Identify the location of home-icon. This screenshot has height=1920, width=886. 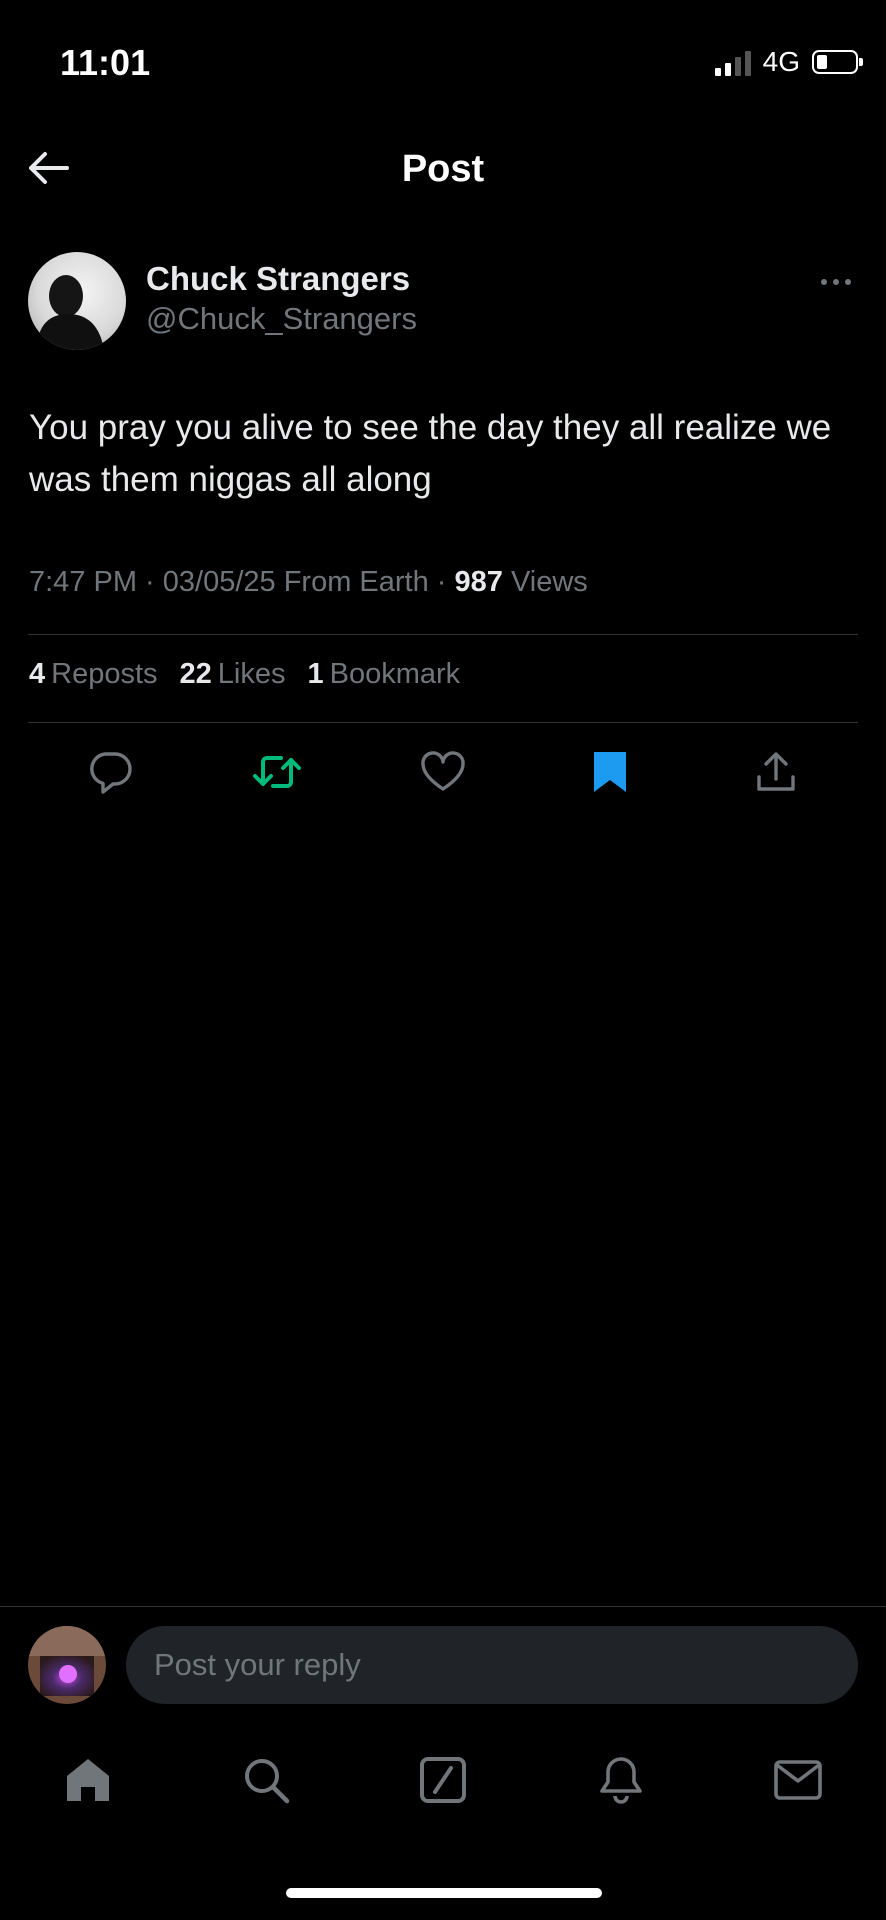
(88, 1780).